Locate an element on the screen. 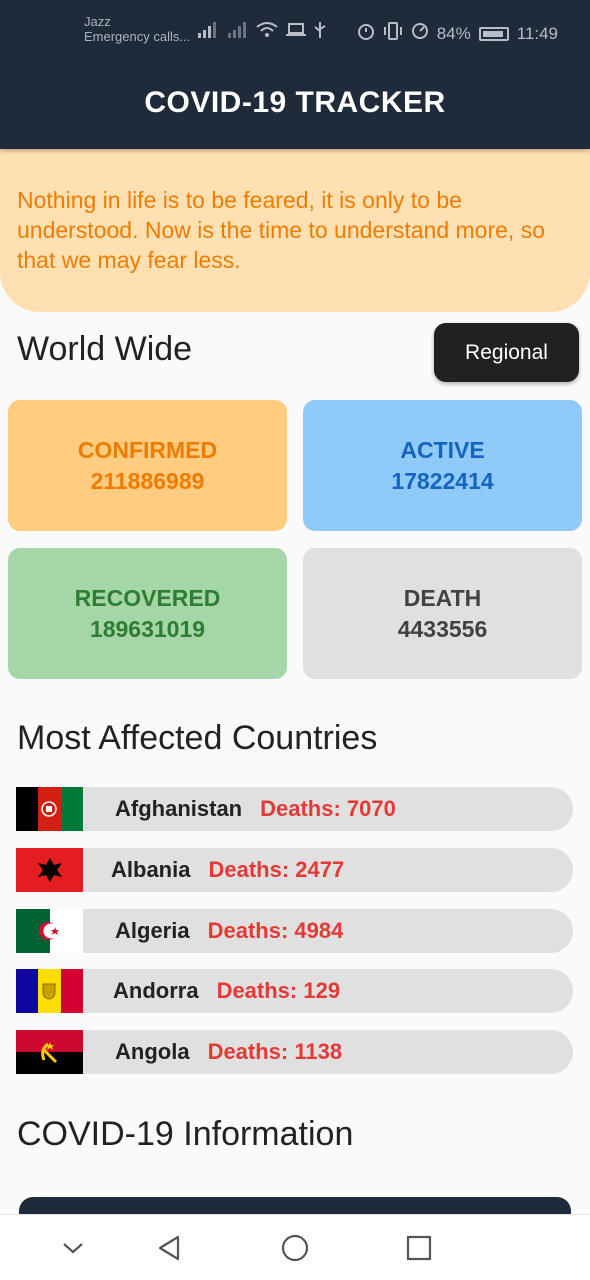 The width and height of the screenshot is (590, 1280). status-icons-right: 84% 11:49 is located at coordinates (457, 33).